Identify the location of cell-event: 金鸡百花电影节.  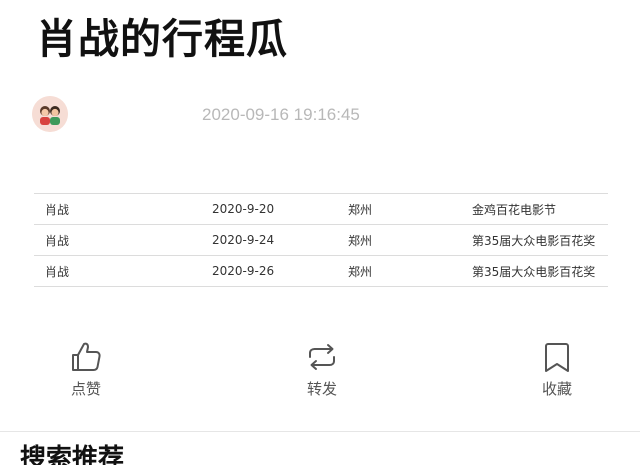
(514, 209).